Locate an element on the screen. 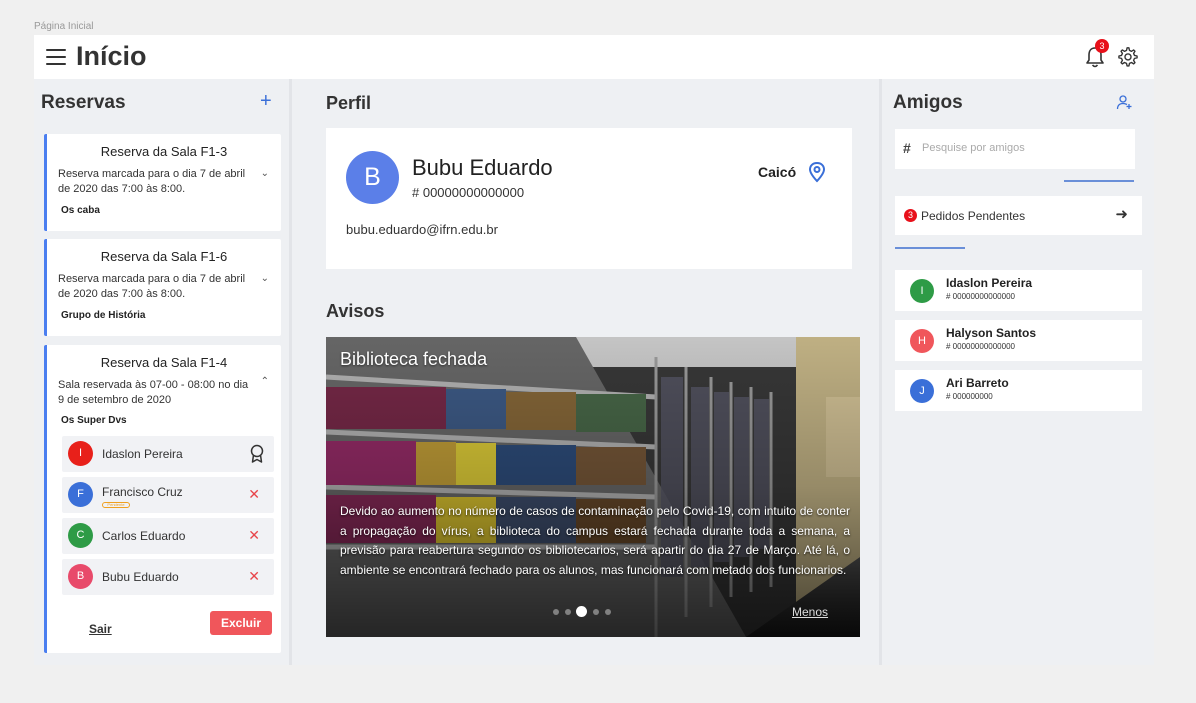 This screenshot has height=703, width=1196. member-row: C Carlos Eduardo ✕ is located at coordinates (168, 536).